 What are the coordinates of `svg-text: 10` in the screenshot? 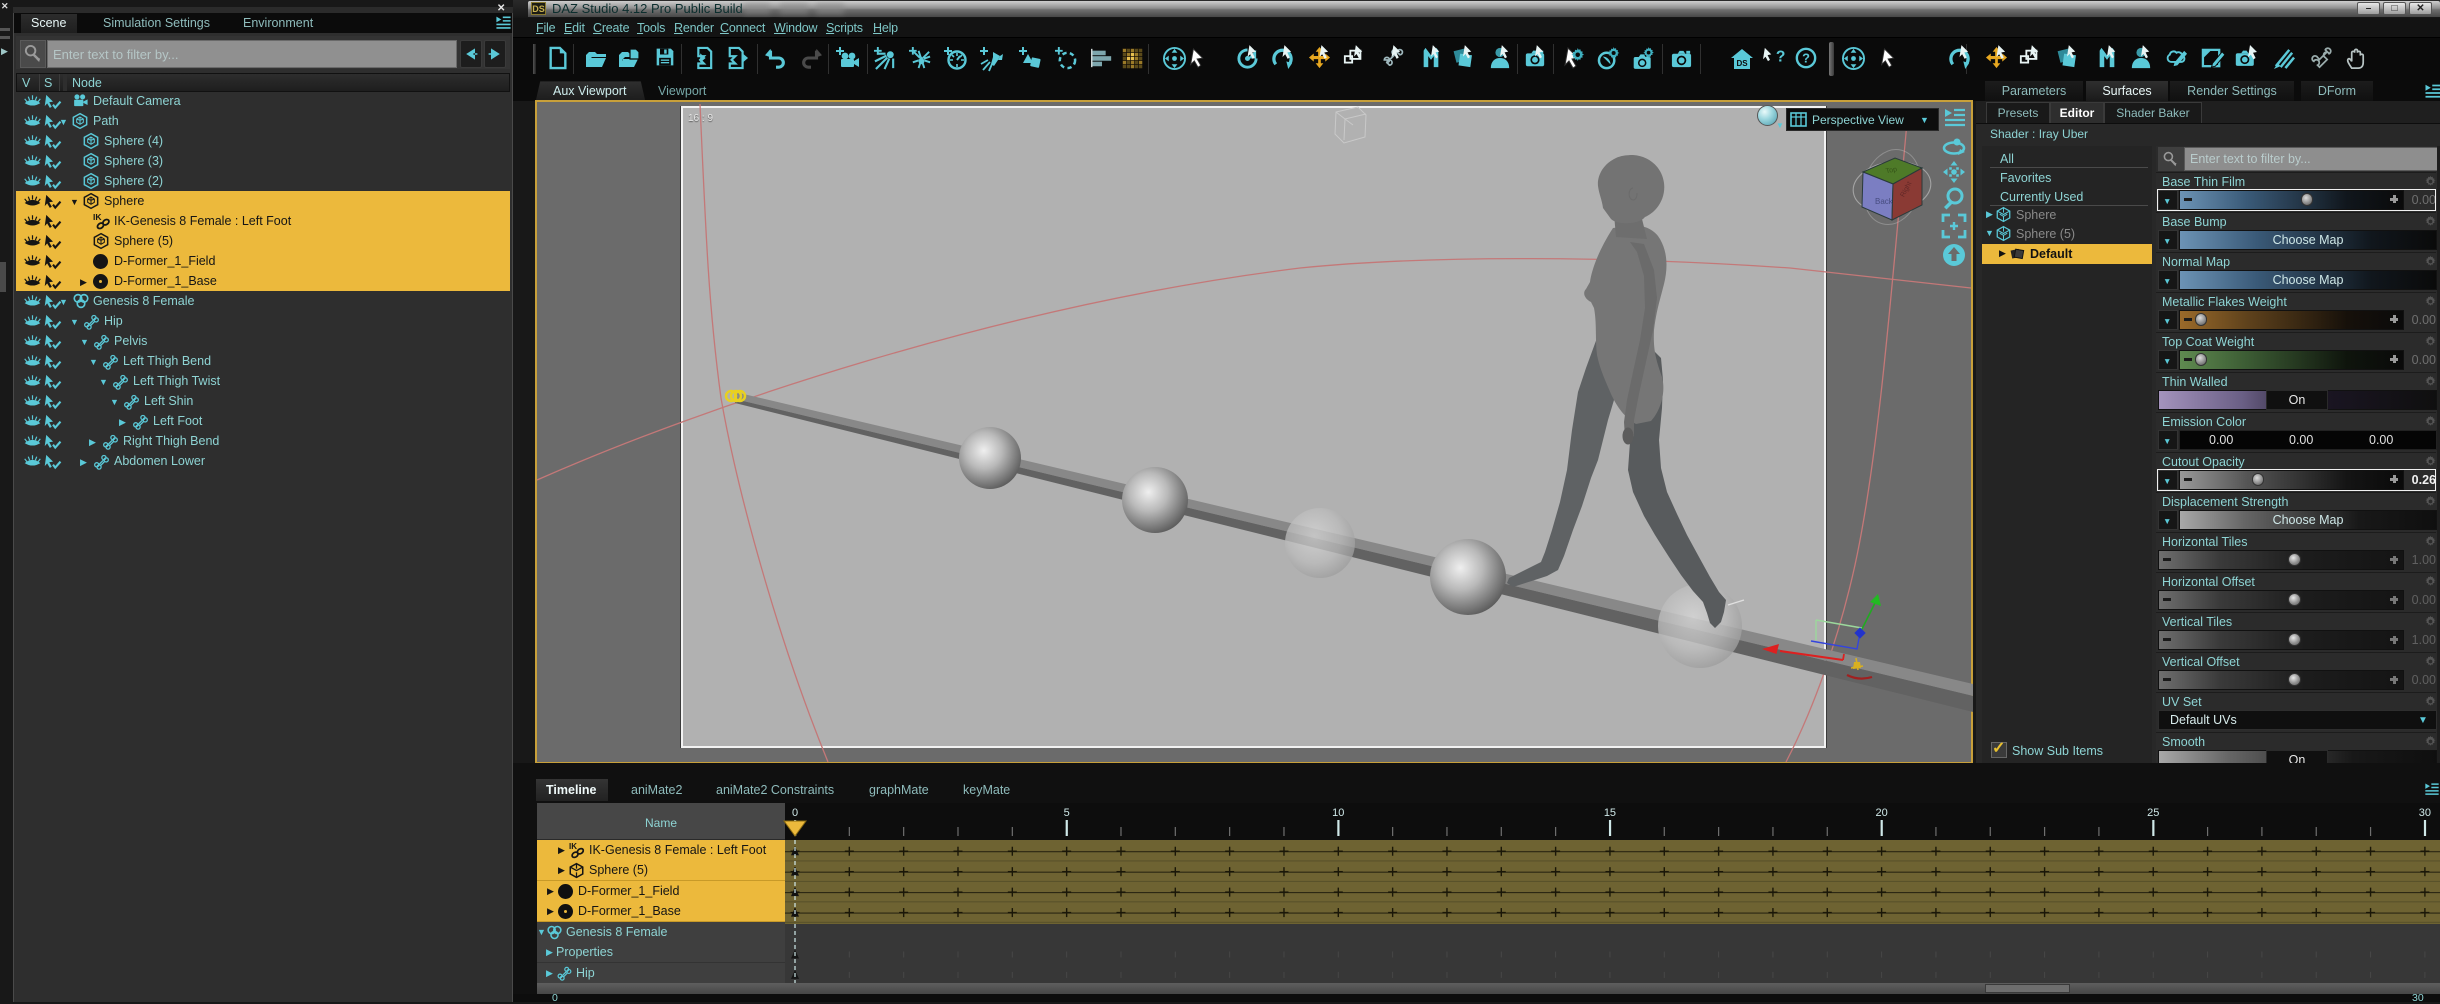 It's located at (1338, 813).